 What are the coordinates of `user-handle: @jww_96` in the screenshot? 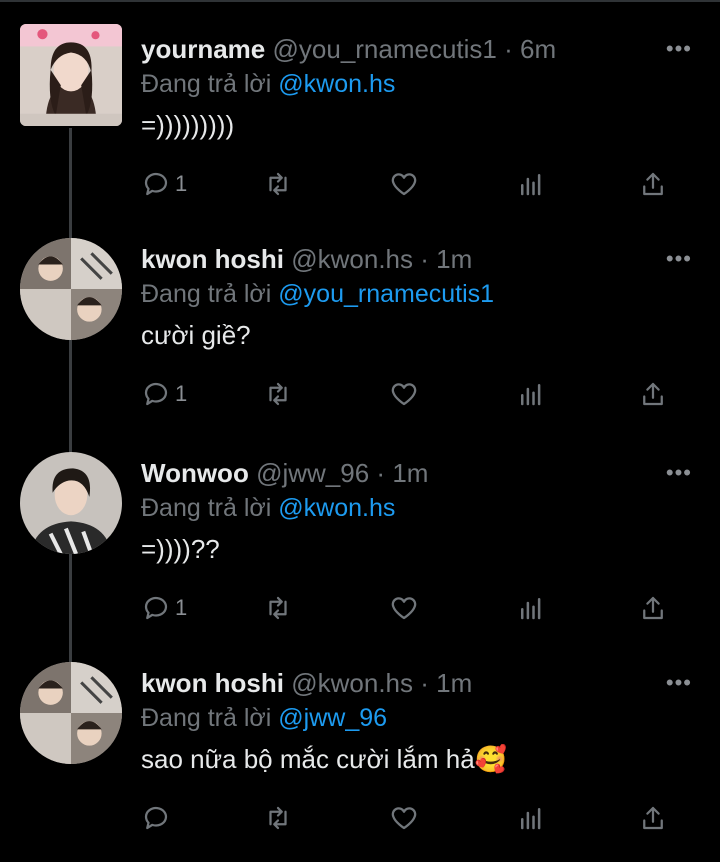 It's located at (312, 473).